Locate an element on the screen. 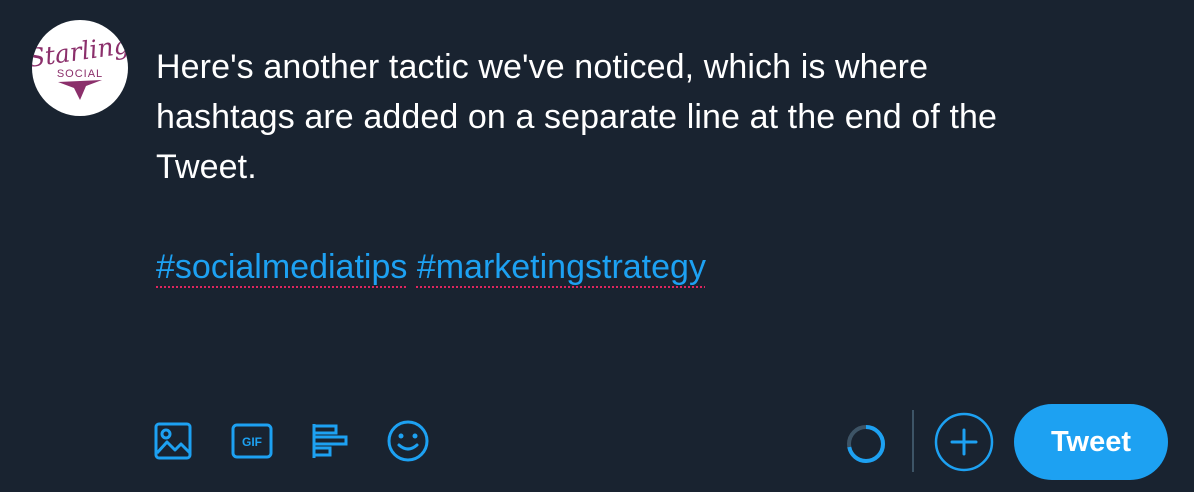 The height and width of the screenshot is (492, 1194). hashtag-line: #socialmediatips #marketingstrategy is located at coordinates (431, 267).